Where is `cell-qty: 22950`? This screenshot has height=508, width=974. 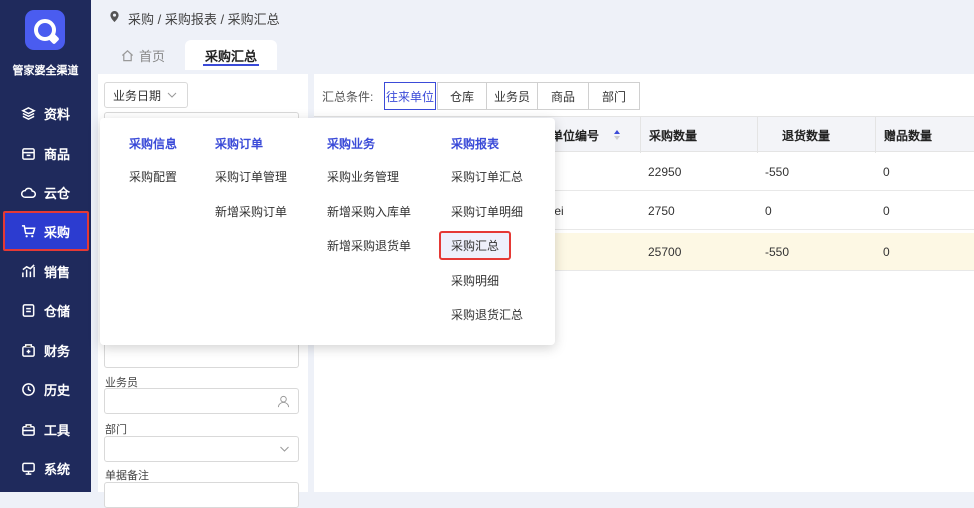
cell-qty: 22950 is located at coordinates (665, 172).